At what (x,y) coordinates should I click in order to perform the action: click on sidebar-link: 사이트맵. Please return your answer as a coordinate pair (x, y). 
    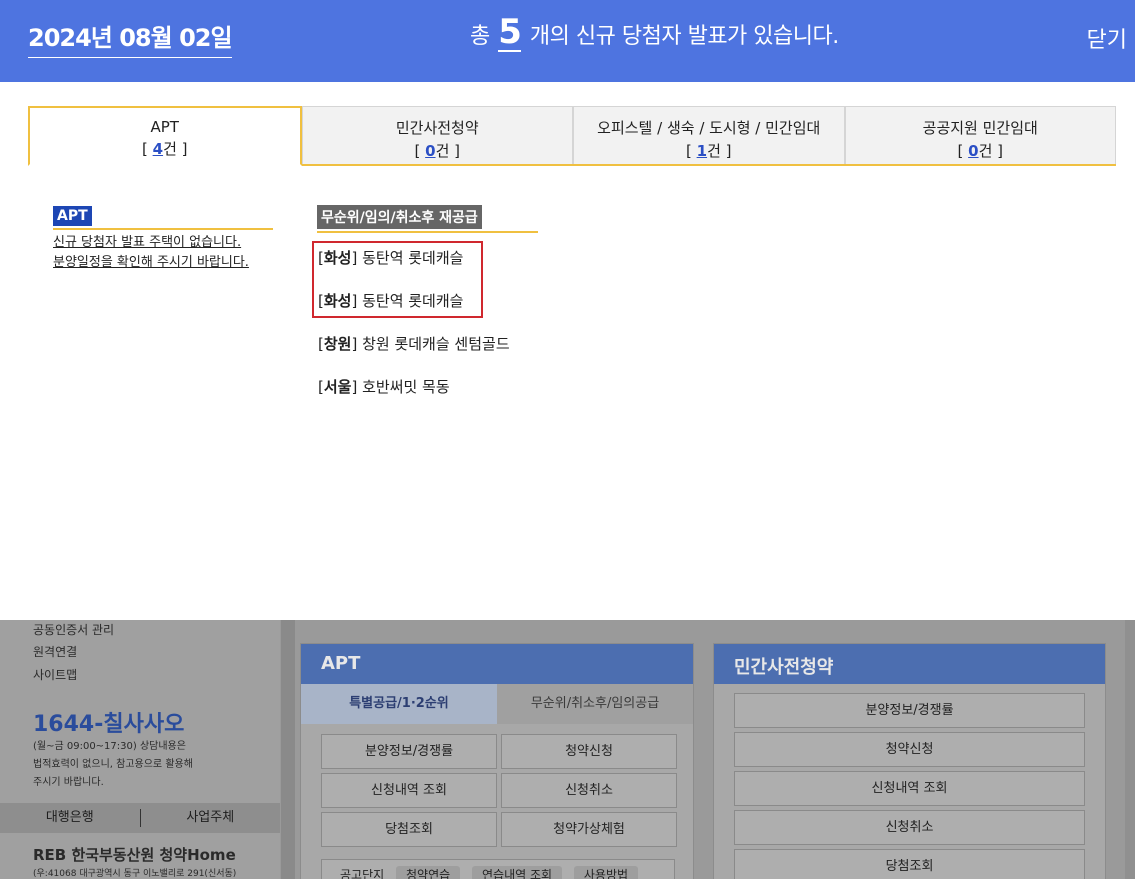
    Looking at the image, I should click on (55, 675).